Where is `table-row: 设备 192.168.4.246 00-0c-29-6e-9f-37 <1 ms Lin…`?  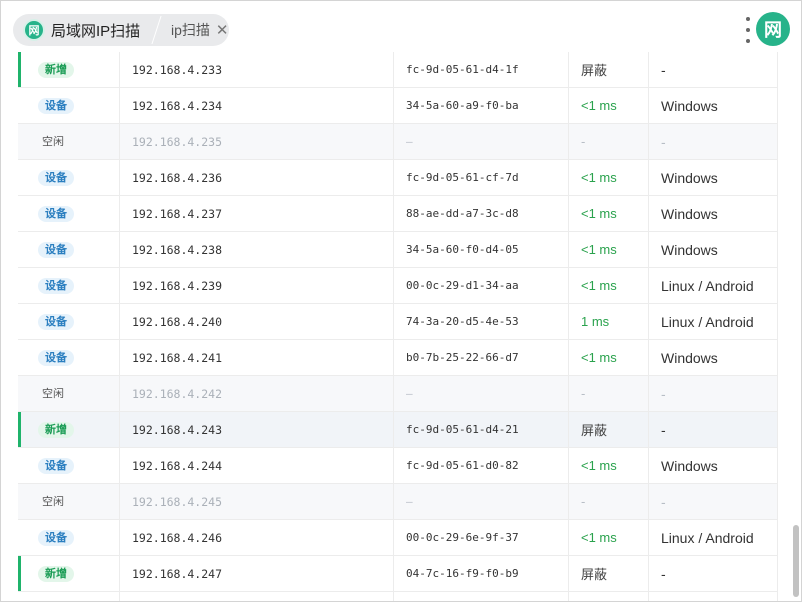
table-row: 设备 192.168.4.246 00-0c-29-6e-9f-37 <1 ms Lin… is located at coordinates (398, 538).